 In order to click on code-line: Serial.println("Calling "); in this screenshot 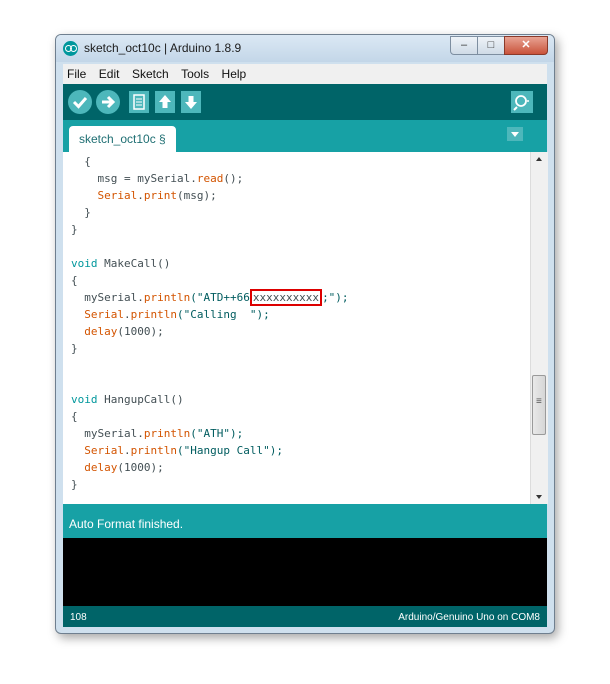, I will do `click(170, 314)`.